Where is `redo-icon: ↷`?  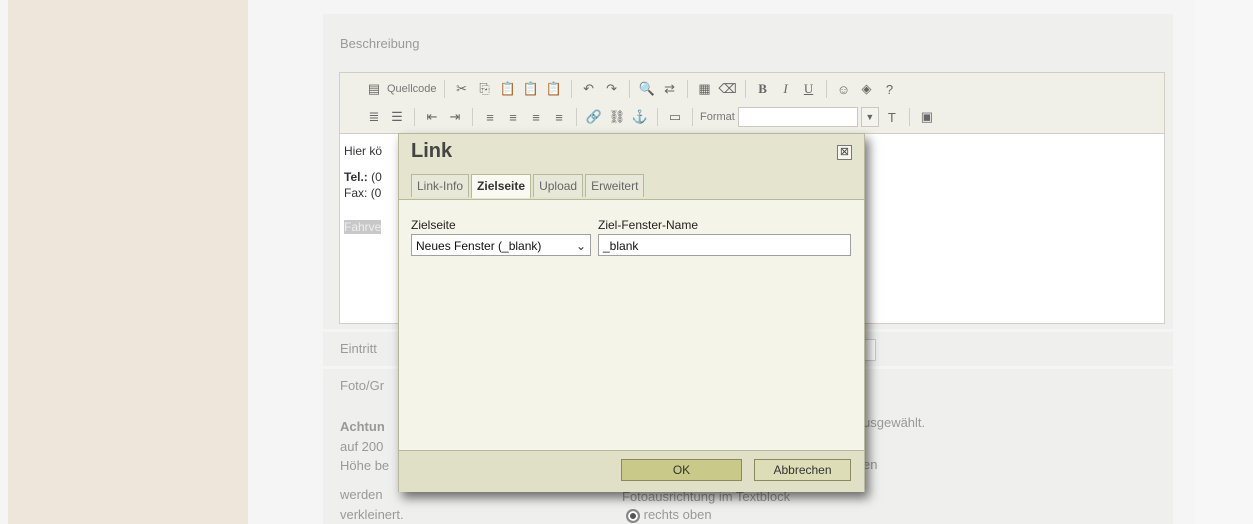
redo-icon: ↷ is located at coordinates (612, 89).